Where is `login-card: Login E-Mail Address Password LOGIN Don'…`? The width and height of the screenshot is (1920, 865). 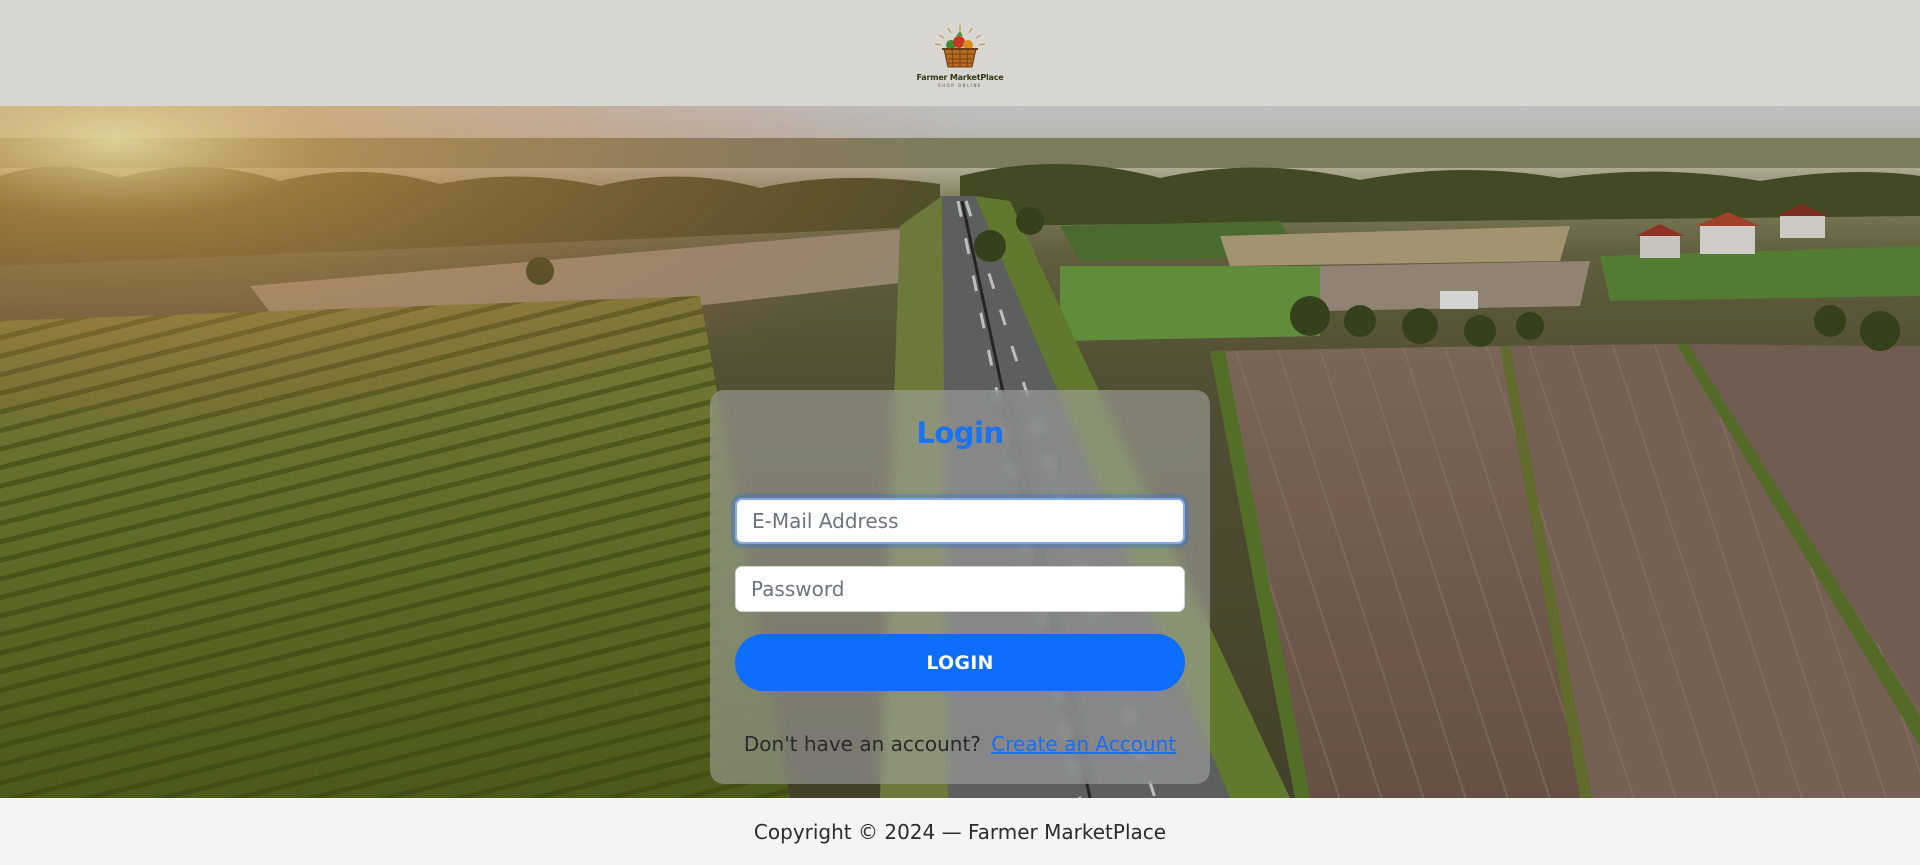 login-card: Login E-Mail Address Password LOGIN Don'… is located at coordinates (960, 587).